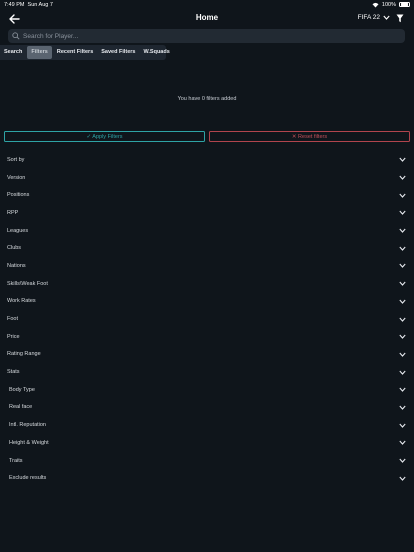  I want to click on filter-label: Price, so click(13, 336).